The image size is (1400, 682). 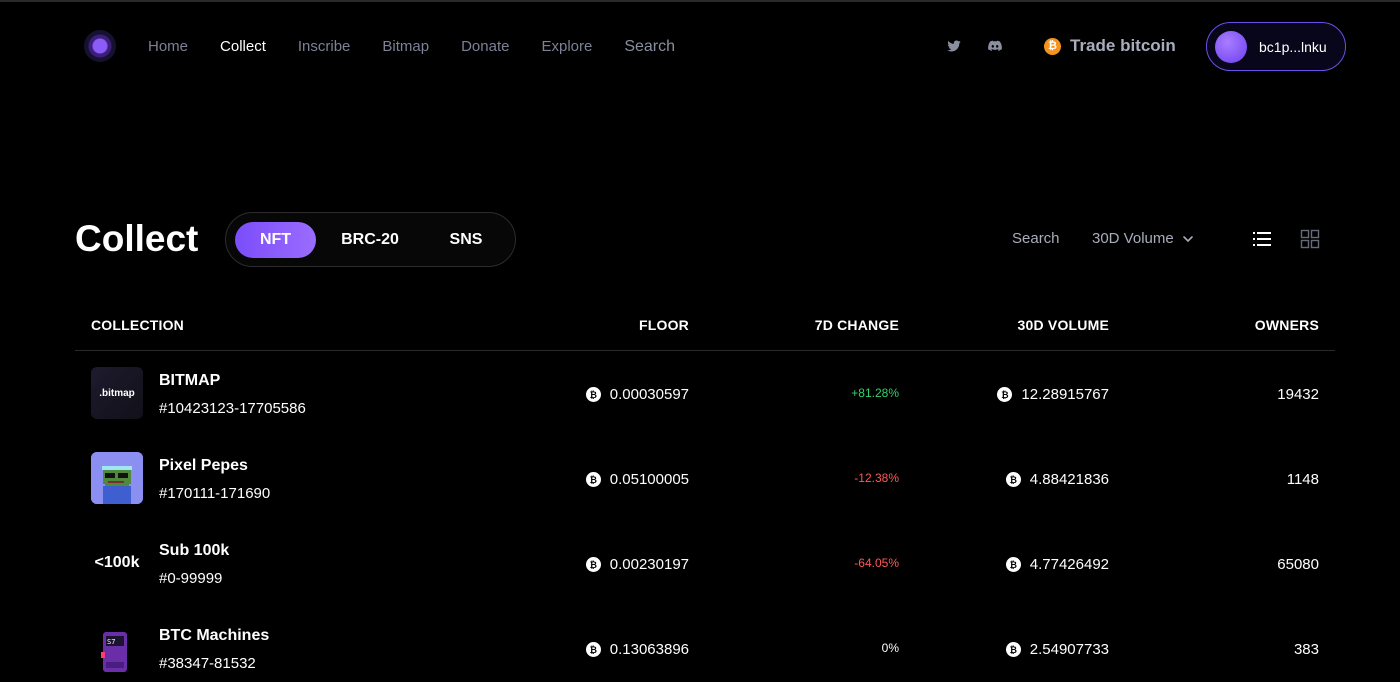 What do you see at coordinates (117, 562) in the screenshot?
I see `collection-thumbnail: <100k` at bounding box center [117, 562].